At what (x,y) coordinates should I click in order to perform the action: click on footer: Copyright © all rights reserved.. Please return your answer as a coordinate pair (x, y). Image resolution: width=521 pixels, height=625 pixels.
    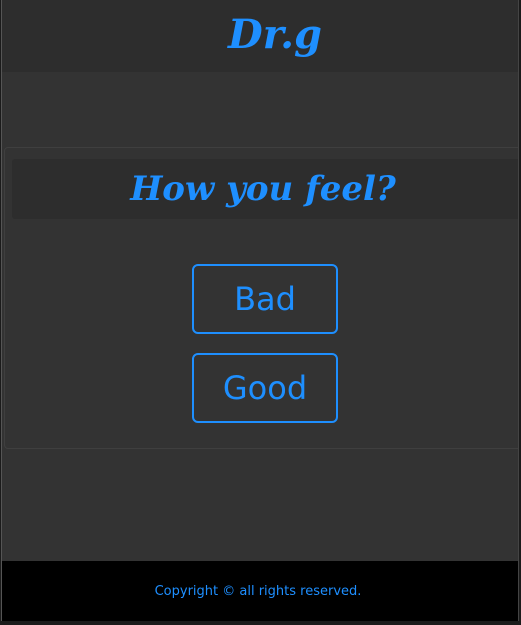
    Looking at the image, I should click on (260, 591).